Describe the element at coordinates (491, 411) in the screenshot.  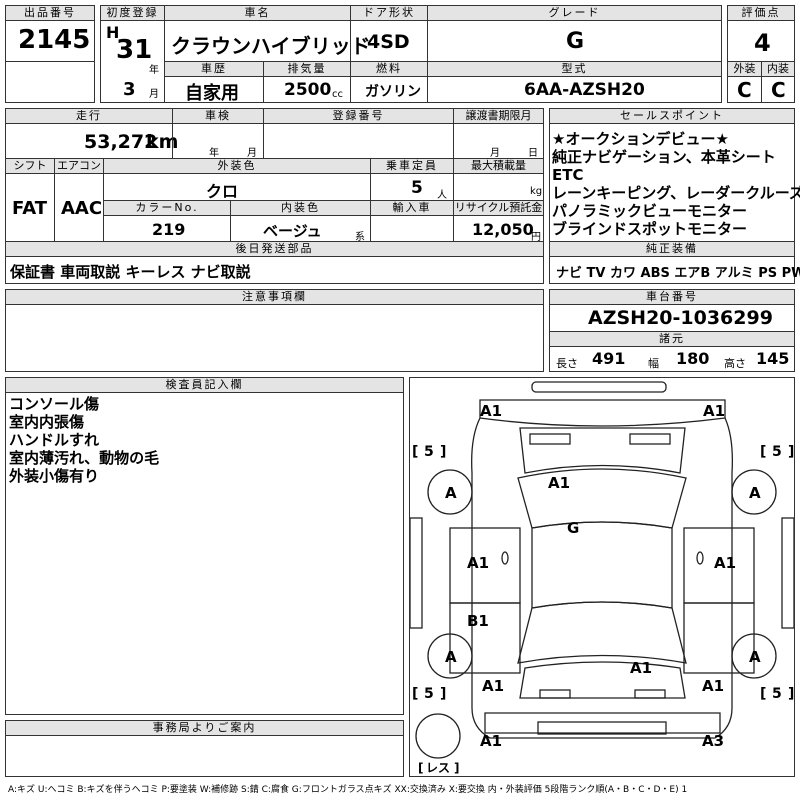
I see `mark-front-left-corner: A1` at that location.